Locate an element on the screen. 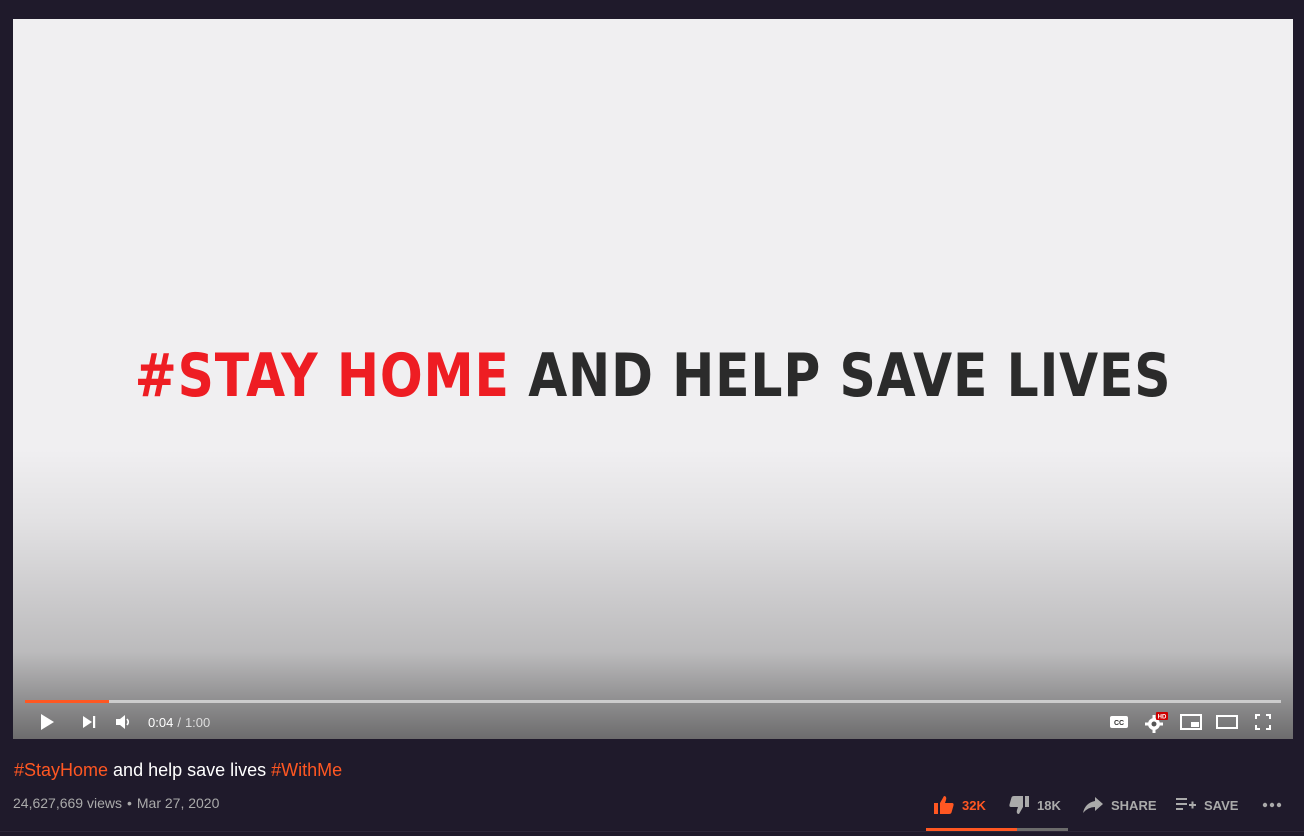 The image size is (1304, 836). more-actions-button is located at coordinates (1276, 805).